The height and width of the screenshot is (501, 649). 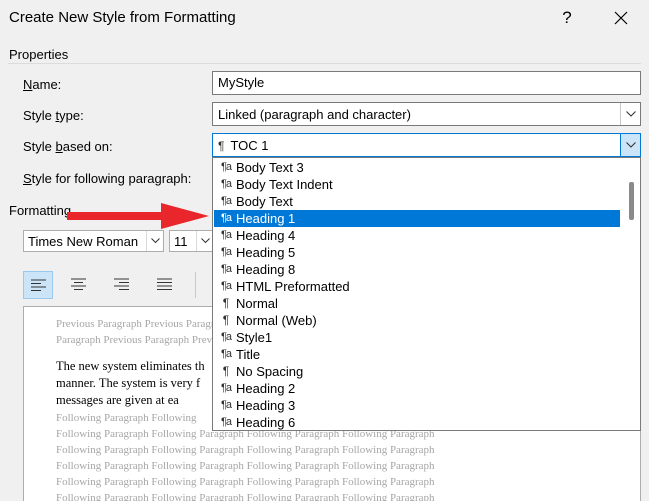 I want to click on list-item-label: Heading 8, so click(x=266, y=269).